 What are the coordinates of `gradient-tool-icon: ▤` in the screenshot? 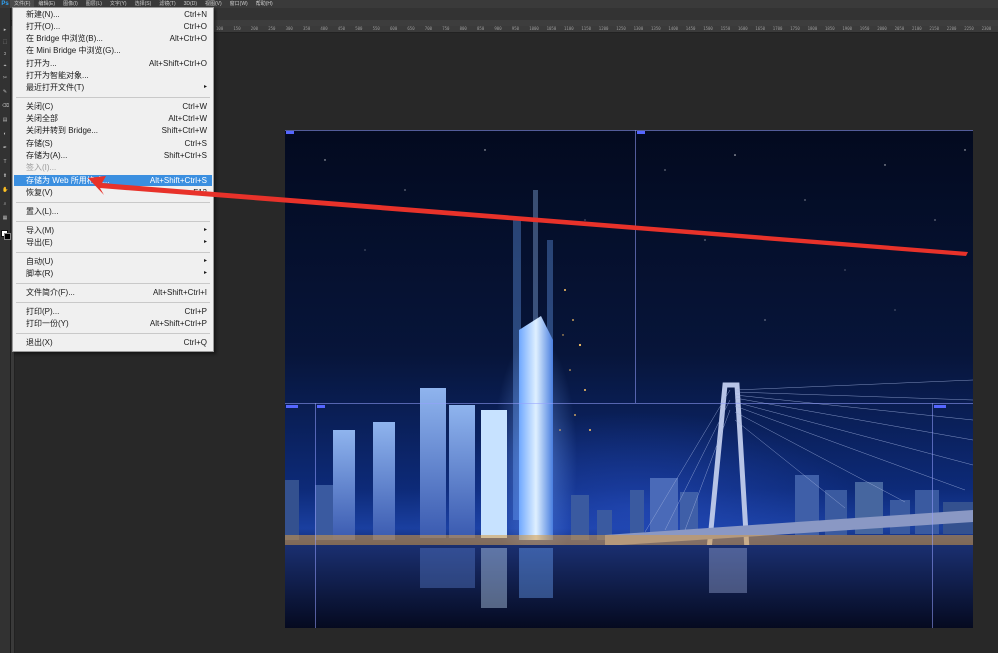 It's located at (5, 120).